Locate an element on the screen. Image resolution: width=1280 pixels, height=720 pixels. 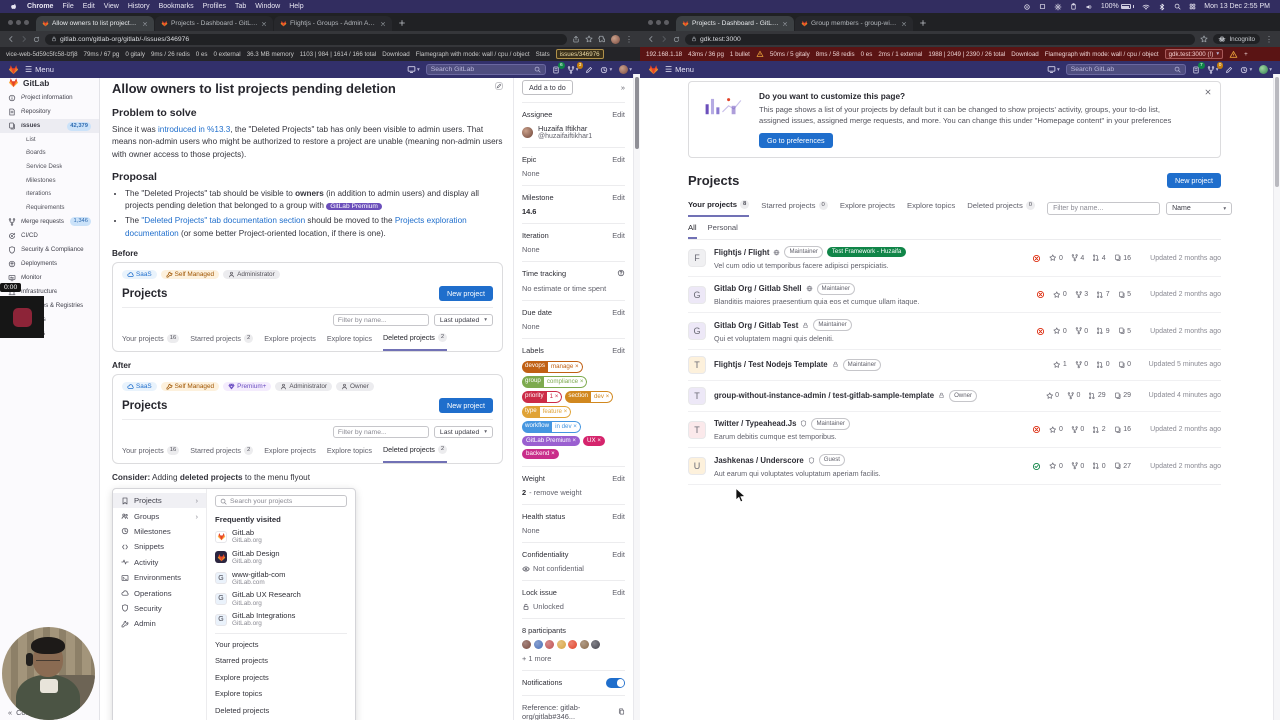
project-name: Gitlab Org / Gitlab Test is located at coordinates (756, 325).